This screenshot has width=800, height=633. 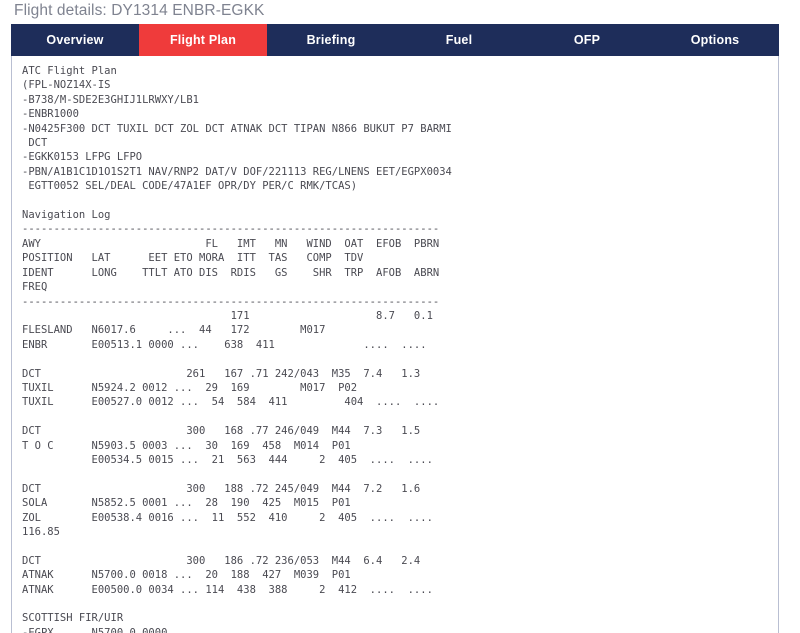 I want to click on tab-overview: Overview, so click(x=75, y=40).